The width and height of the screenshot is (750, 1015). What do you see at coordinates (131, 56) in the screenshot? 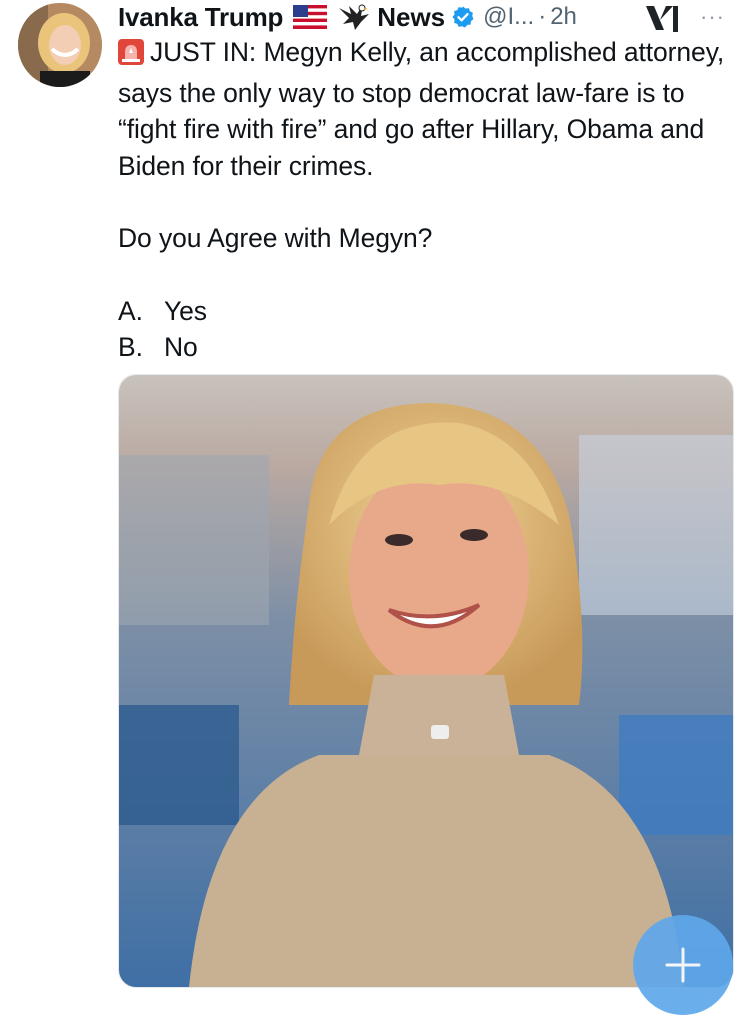
I see `siren-emoji-icon` at bounding box center [131, 56].